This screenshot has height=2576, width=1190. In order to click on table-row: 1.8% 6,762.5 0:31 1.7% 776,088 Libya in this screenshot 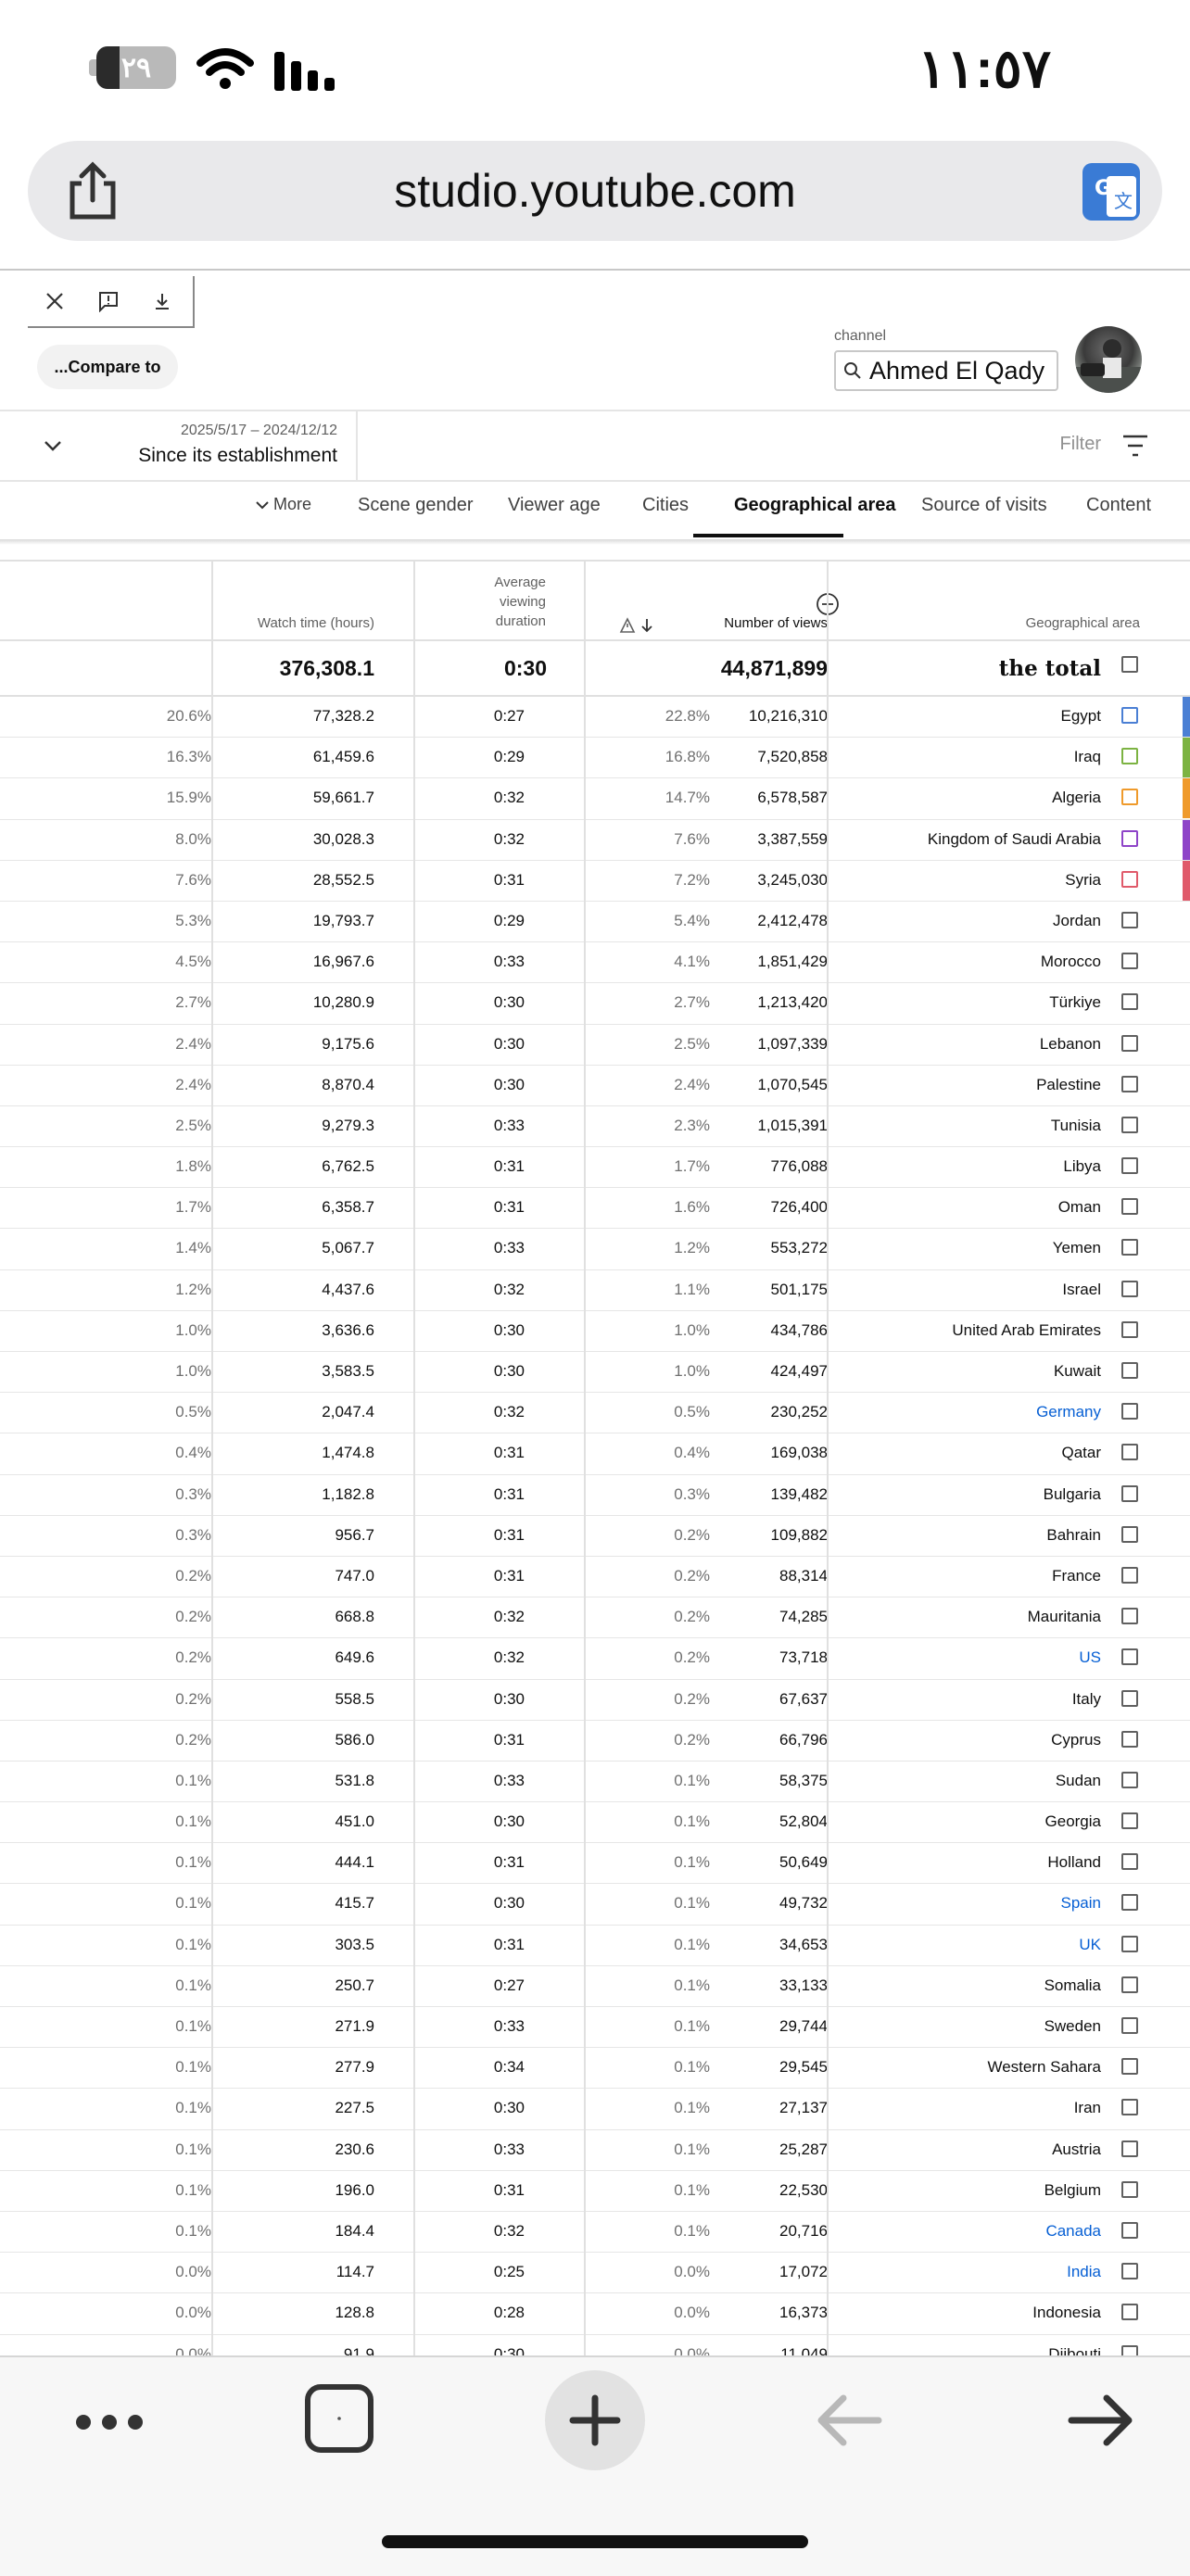, I will do `click(595, 1168)`.